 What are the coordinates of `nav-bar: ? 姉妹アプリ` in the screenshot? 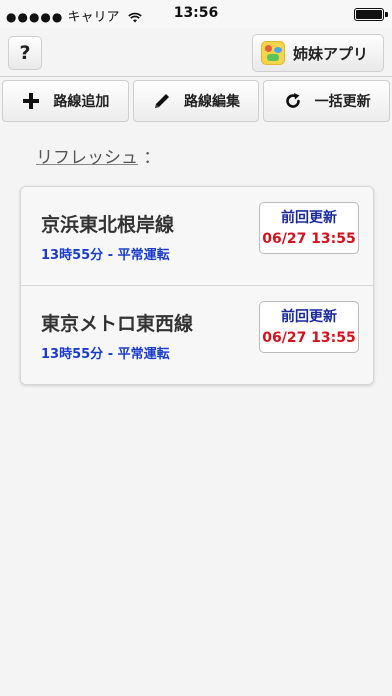 It's located at (196, 52).